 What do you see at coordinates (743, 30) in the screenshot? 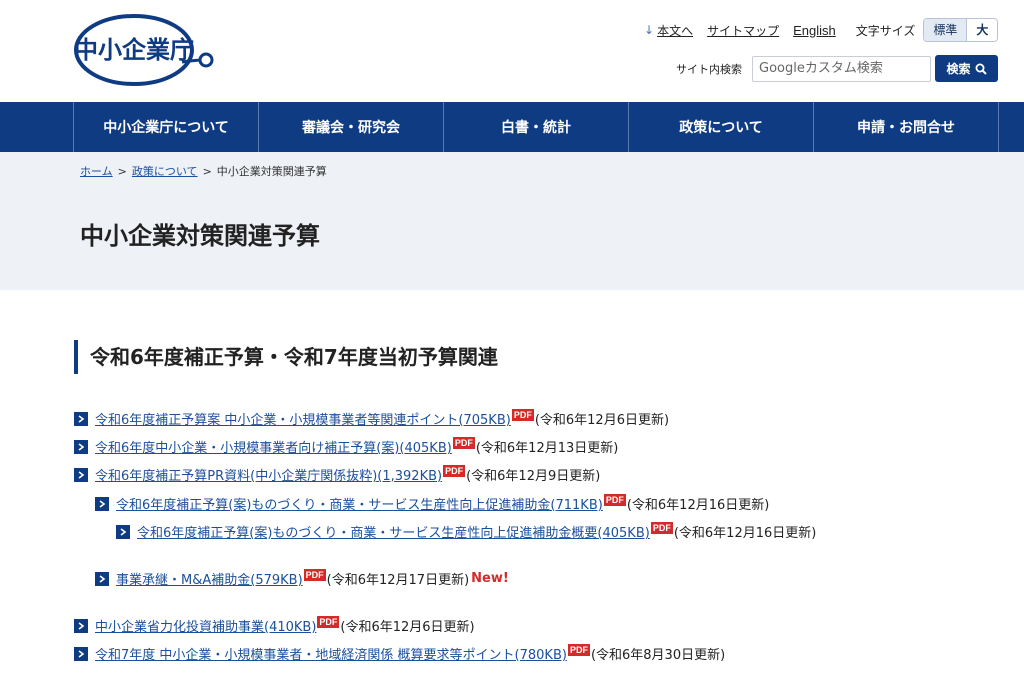
I see `sitemap-link: サイトマップ` at bounding box center [743, 30].